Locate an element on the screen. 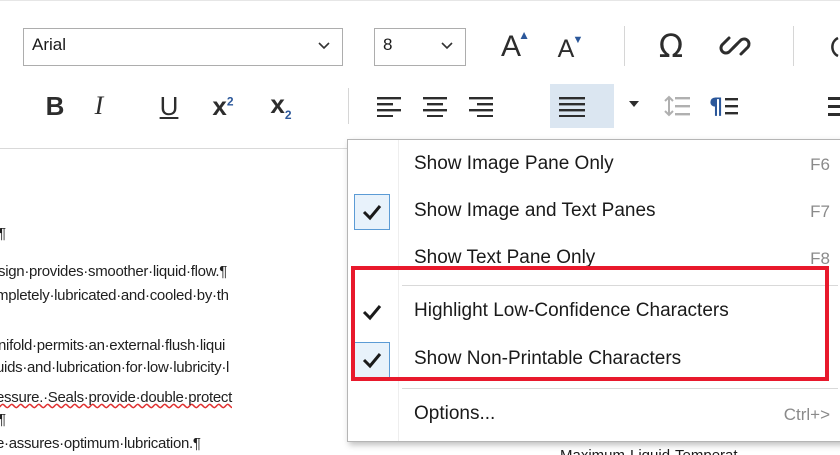  more-tools-button is located at coordinates (831, 47).